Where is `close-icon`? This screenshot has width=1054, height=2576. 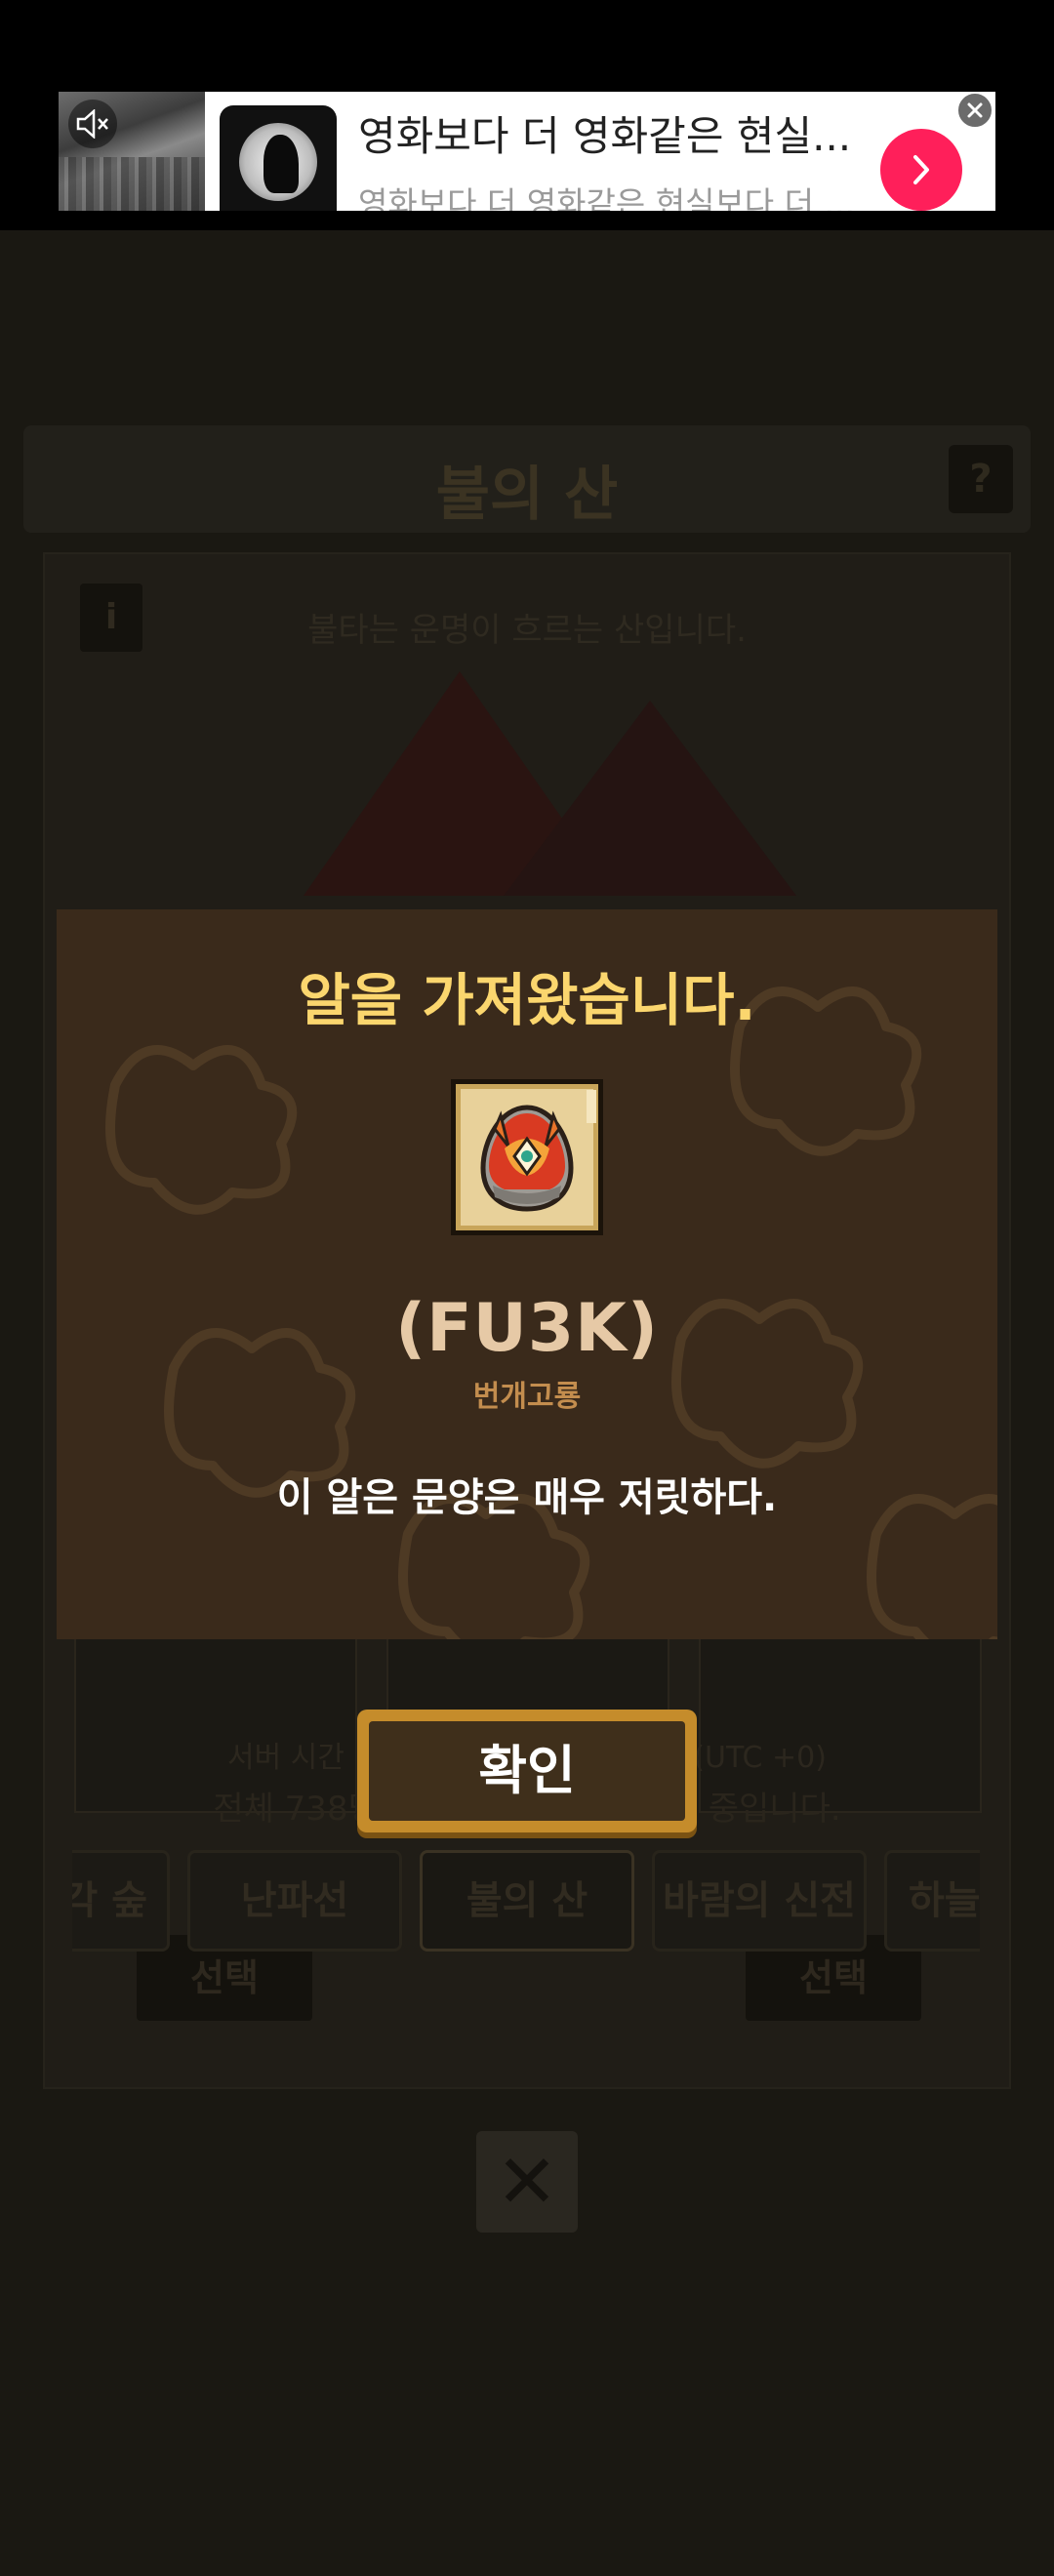
close-icon is located at coordinates (975, 110).